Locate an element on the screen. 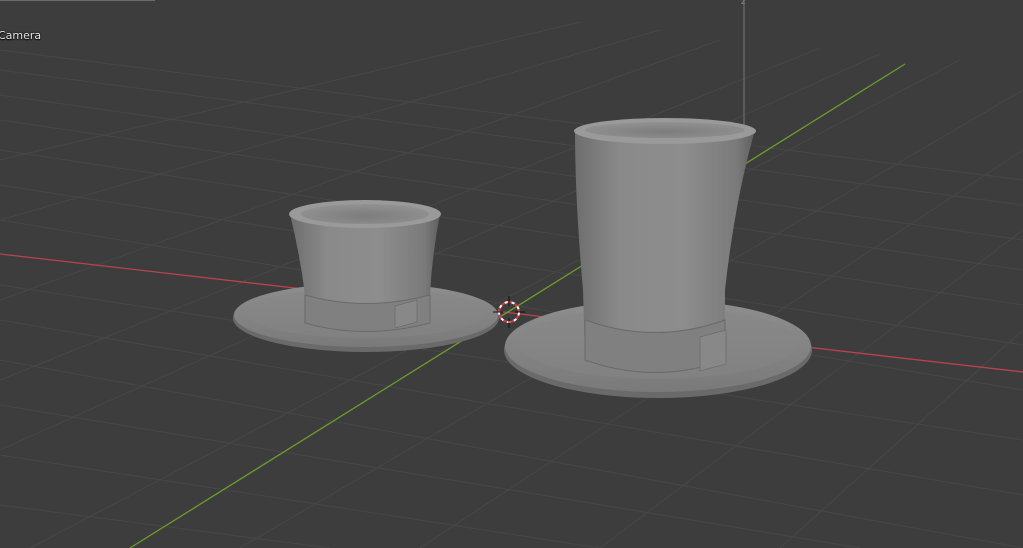  svg-text: z is located at coordinates (743, 3).